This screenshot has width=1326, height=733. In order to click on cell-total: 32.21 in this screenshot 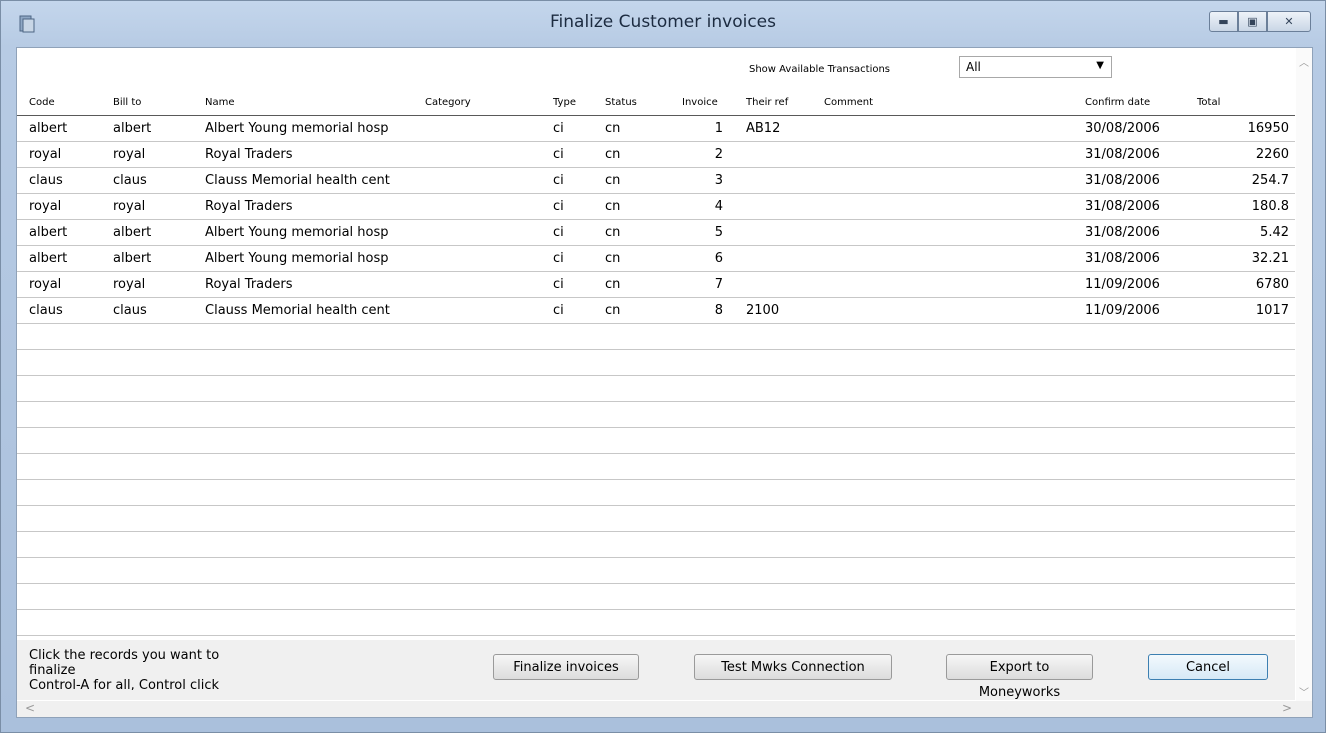, I will do `click(1270, 258)`.